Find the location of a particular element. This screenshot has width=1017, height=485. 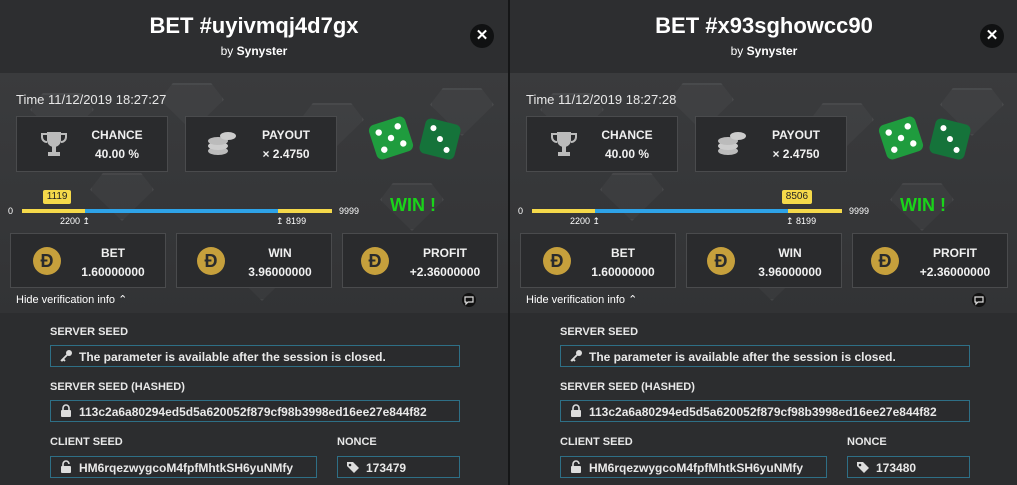

bet-time: Time 11/12/2019 18:27:28 is located at coordinates (601, 99).